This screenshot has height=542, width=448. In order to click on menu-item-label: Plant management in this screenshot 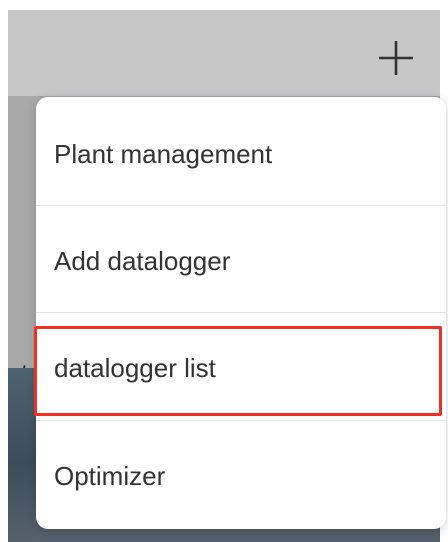, I will do `click(163, 153)`.